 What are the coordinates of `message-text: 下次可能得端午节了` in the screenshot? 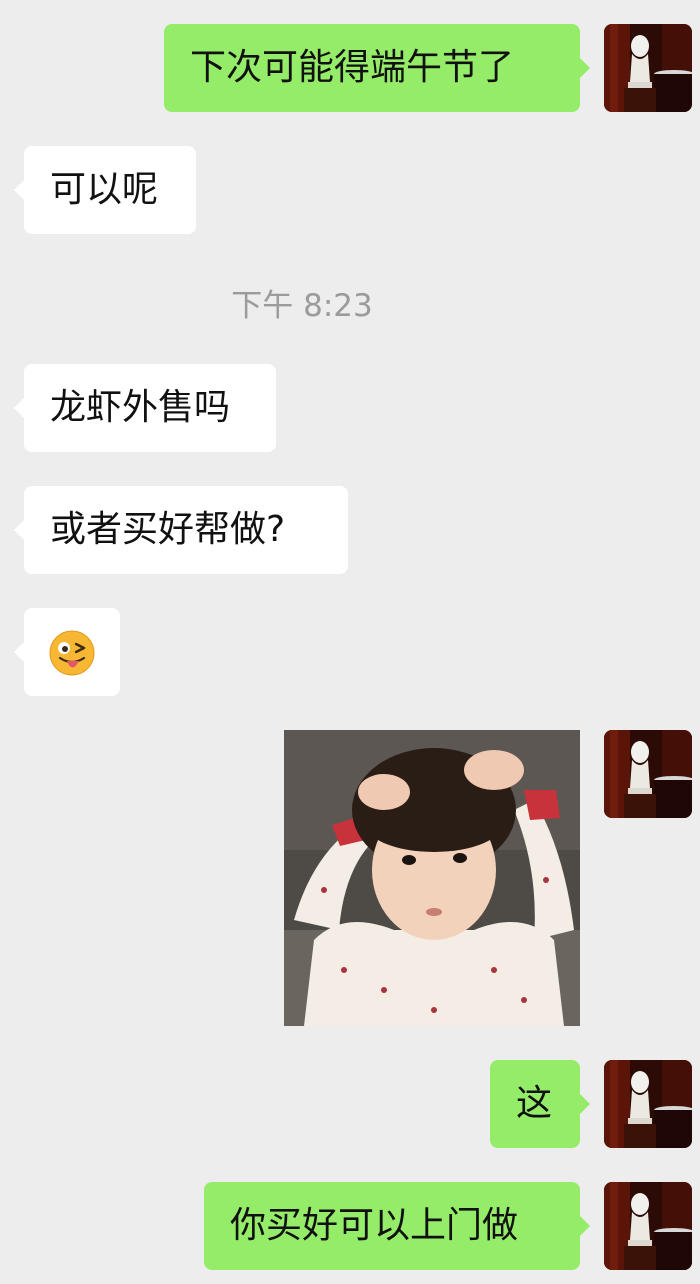 It's located at (352, 67).